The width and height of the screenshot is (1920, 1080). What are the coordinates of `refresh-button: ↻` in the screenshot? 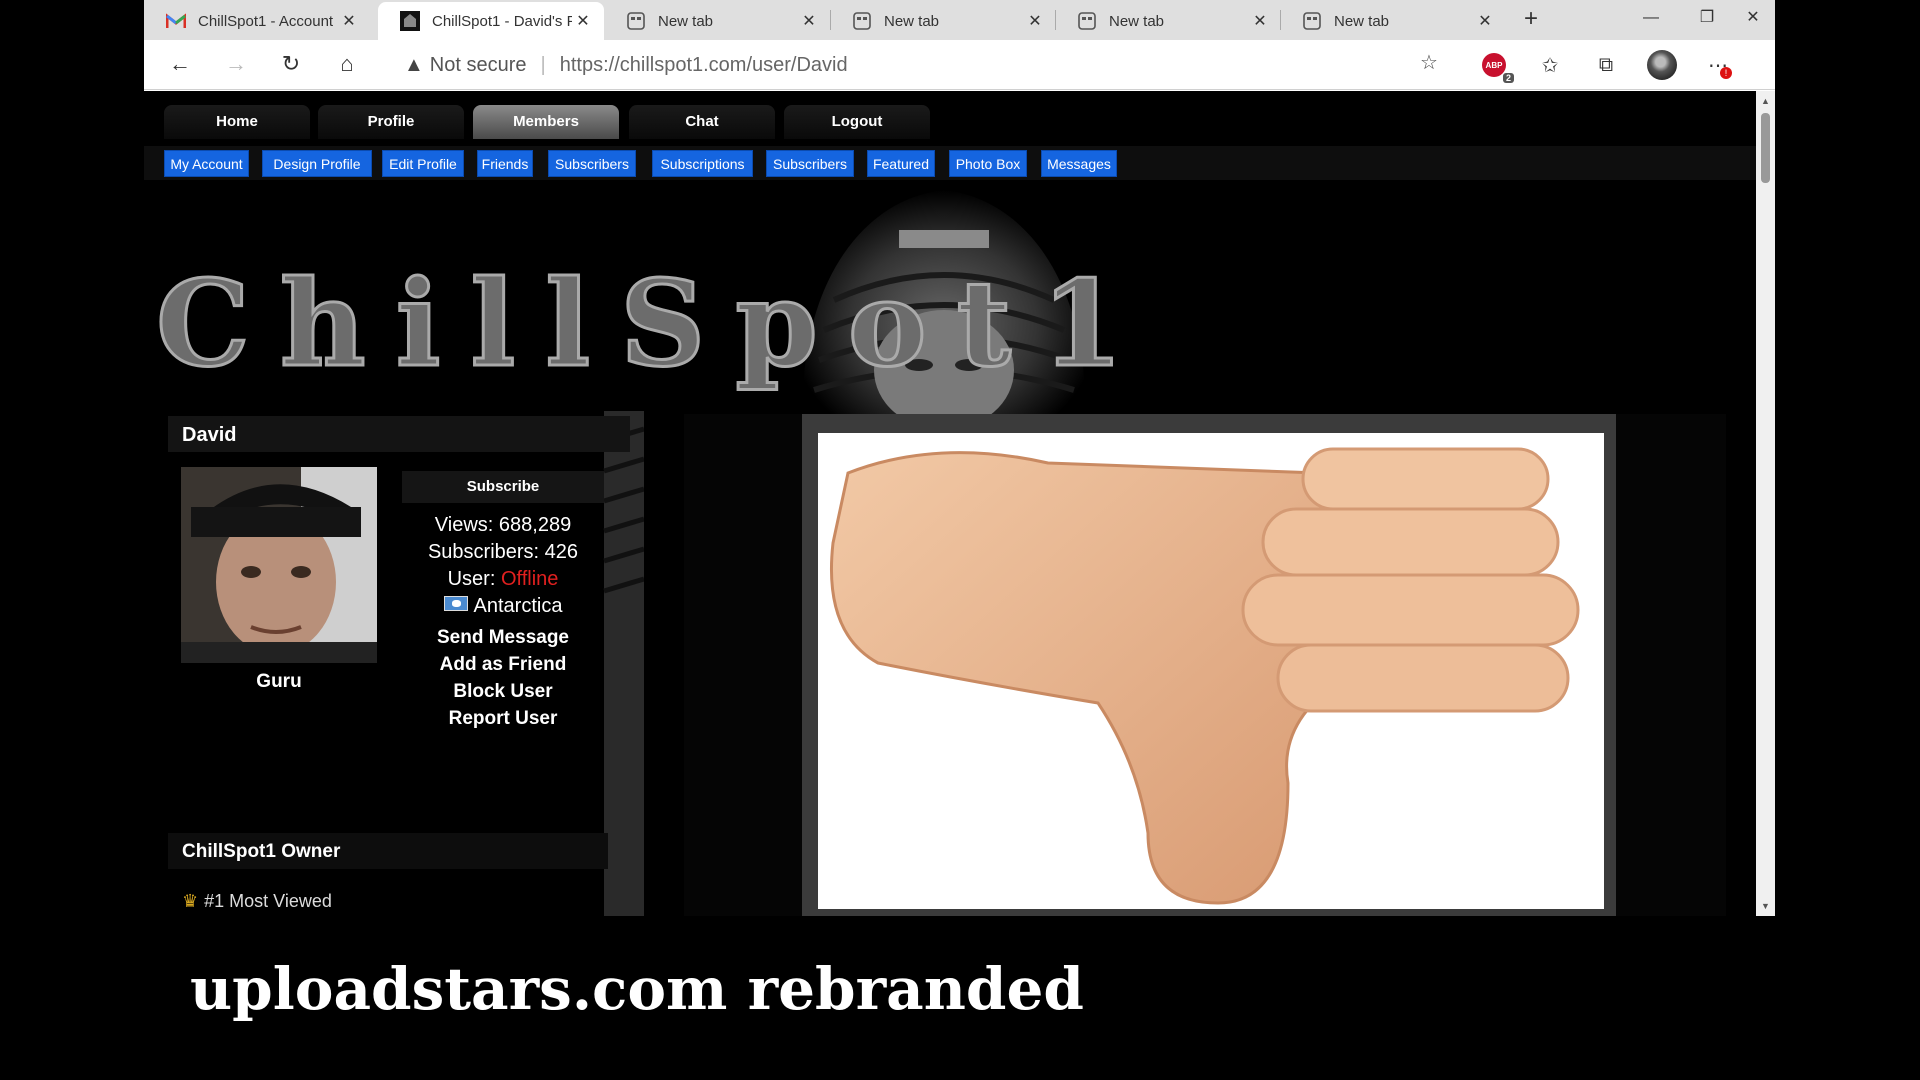 It's located at (291, 65).